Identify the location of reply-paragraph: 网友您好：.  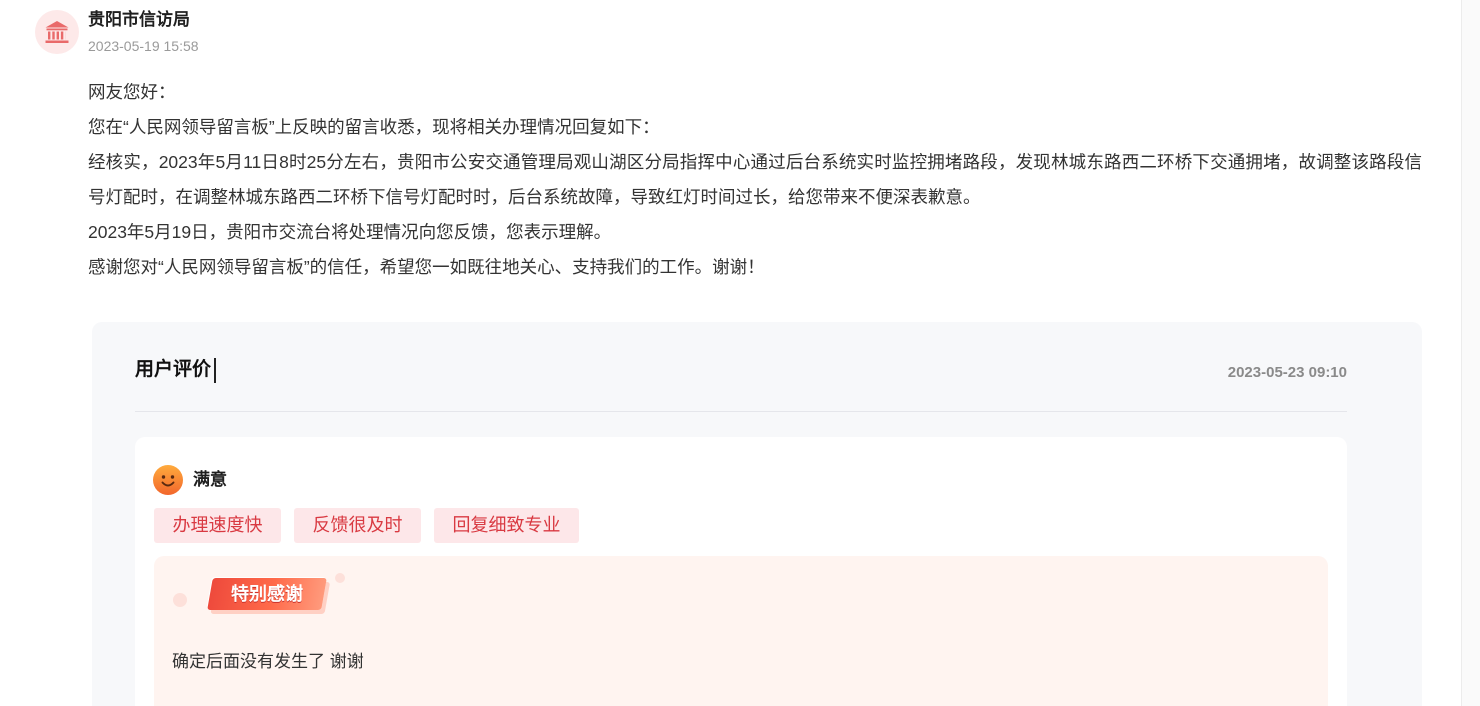
(132, 92).